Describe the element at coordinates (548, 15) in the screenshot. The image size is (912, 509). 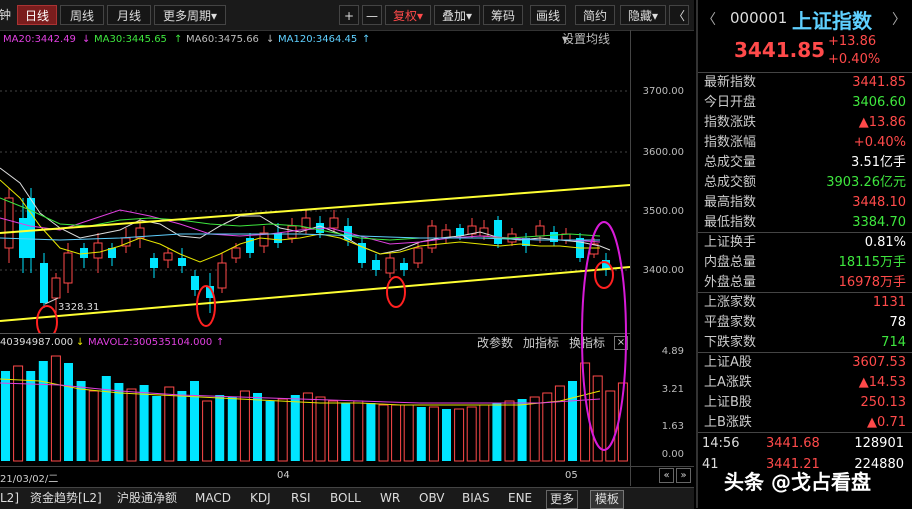
I see `draw-line-button: 画线` at that location.